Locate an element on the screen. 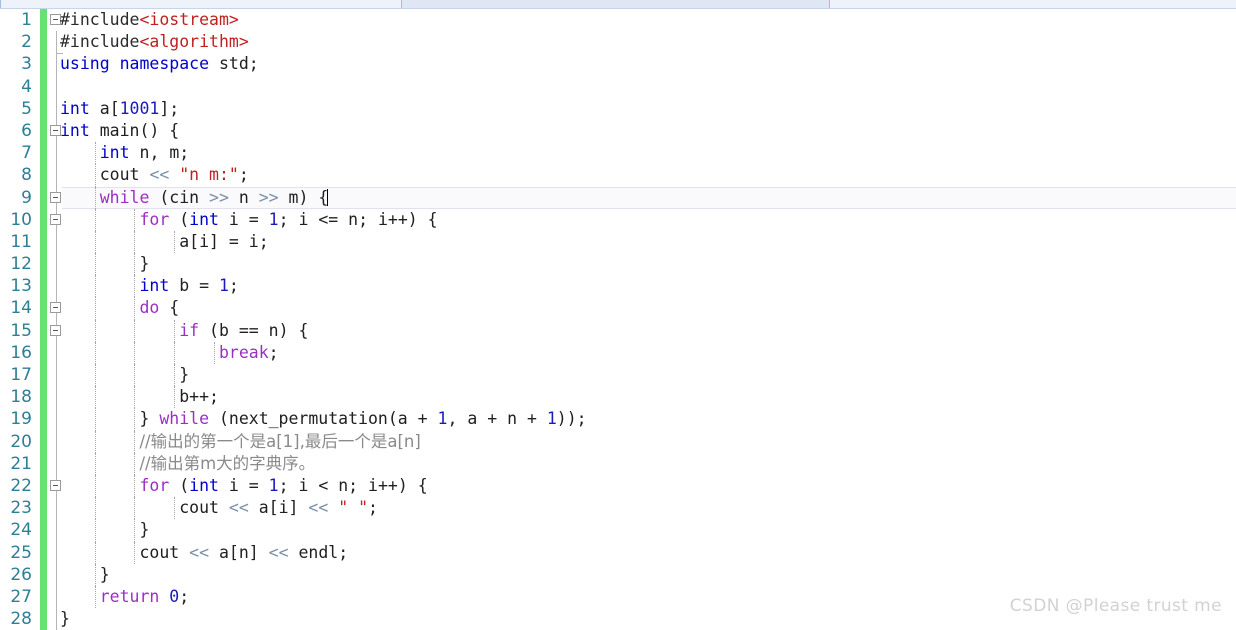 This screenshot has height=630, width=1236. line-number: 25 is located at coordinates (21, 552).